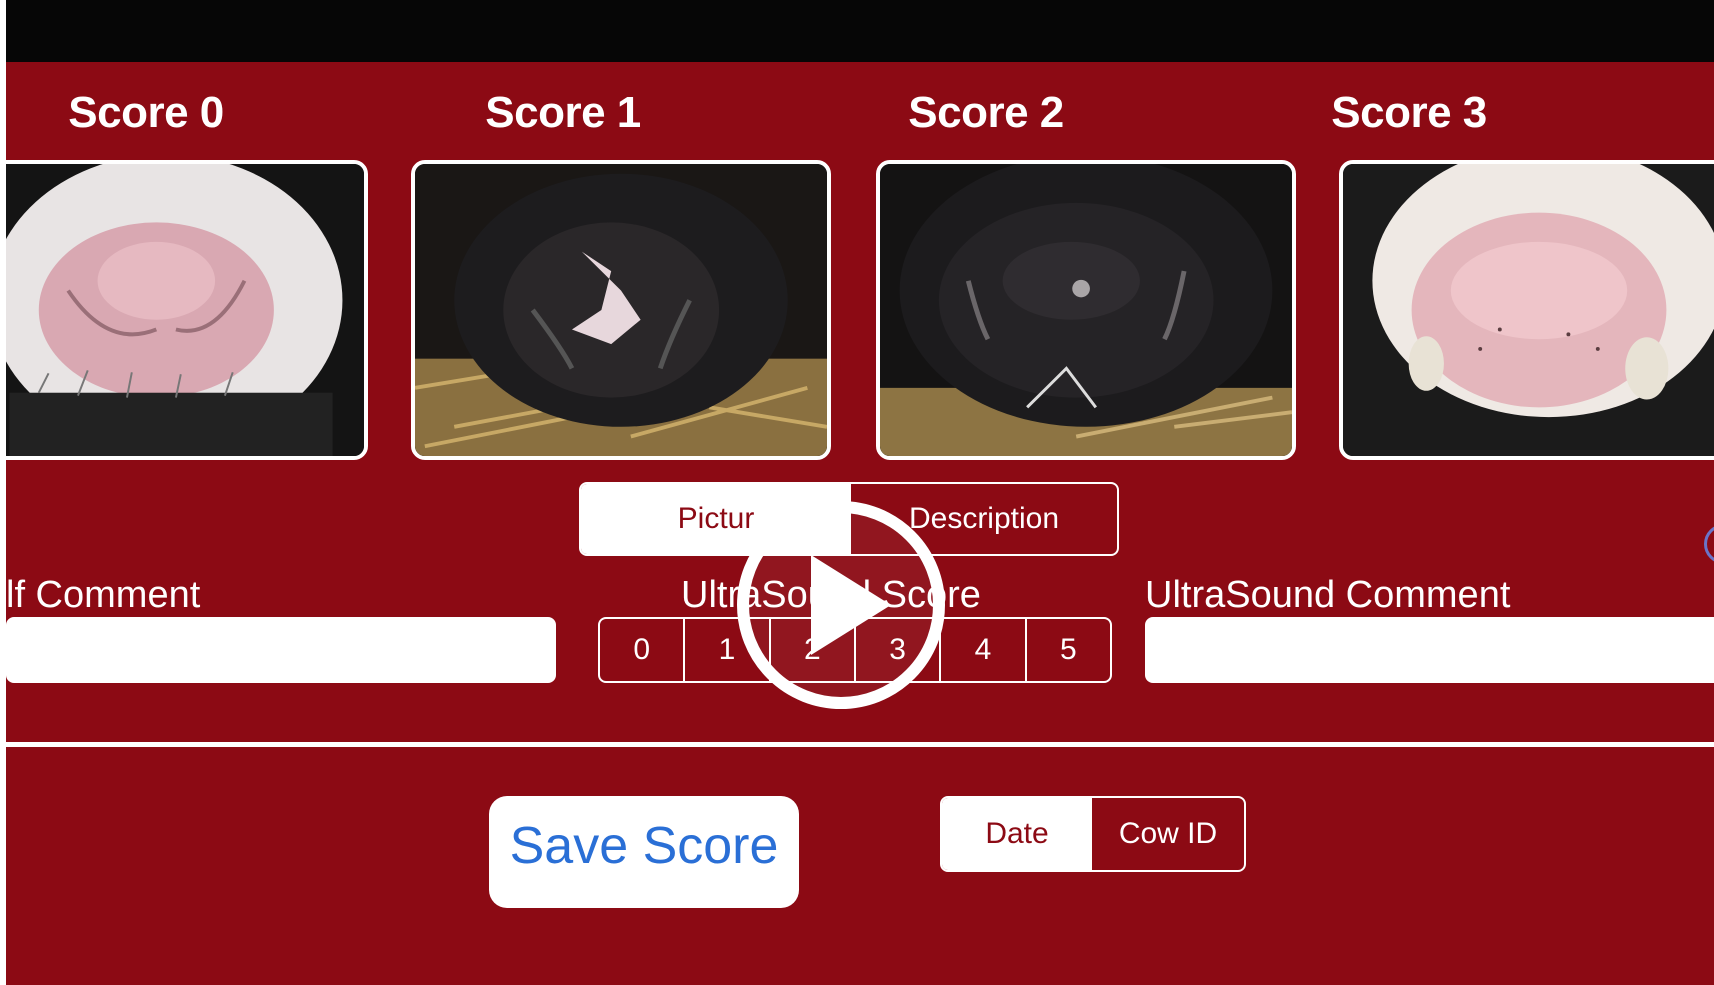 This screenshot has width=1714, height=985. What do you see at coordinates (860, 744) in the screenshot?
I see `section-divider` at bounding box center [860, 744].